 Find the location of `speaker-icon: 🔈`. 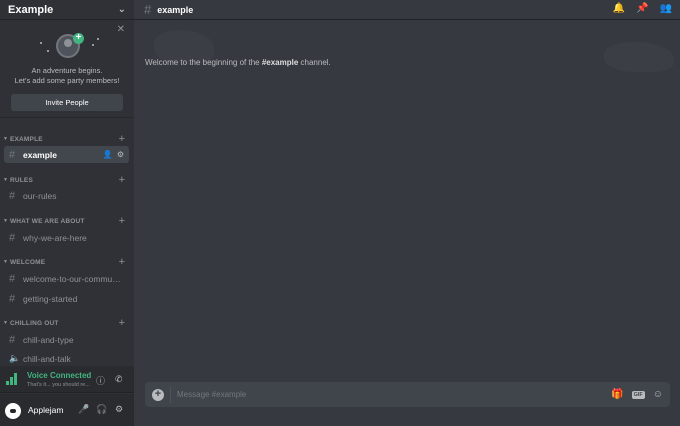

speaker-icon: 🔈 is located at coordinates (15, 358).